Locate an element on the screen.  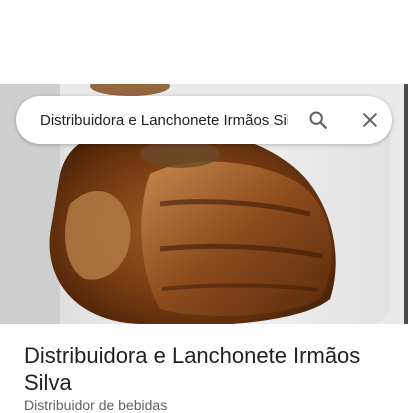
search-bar is located at coordinates (204, 120).